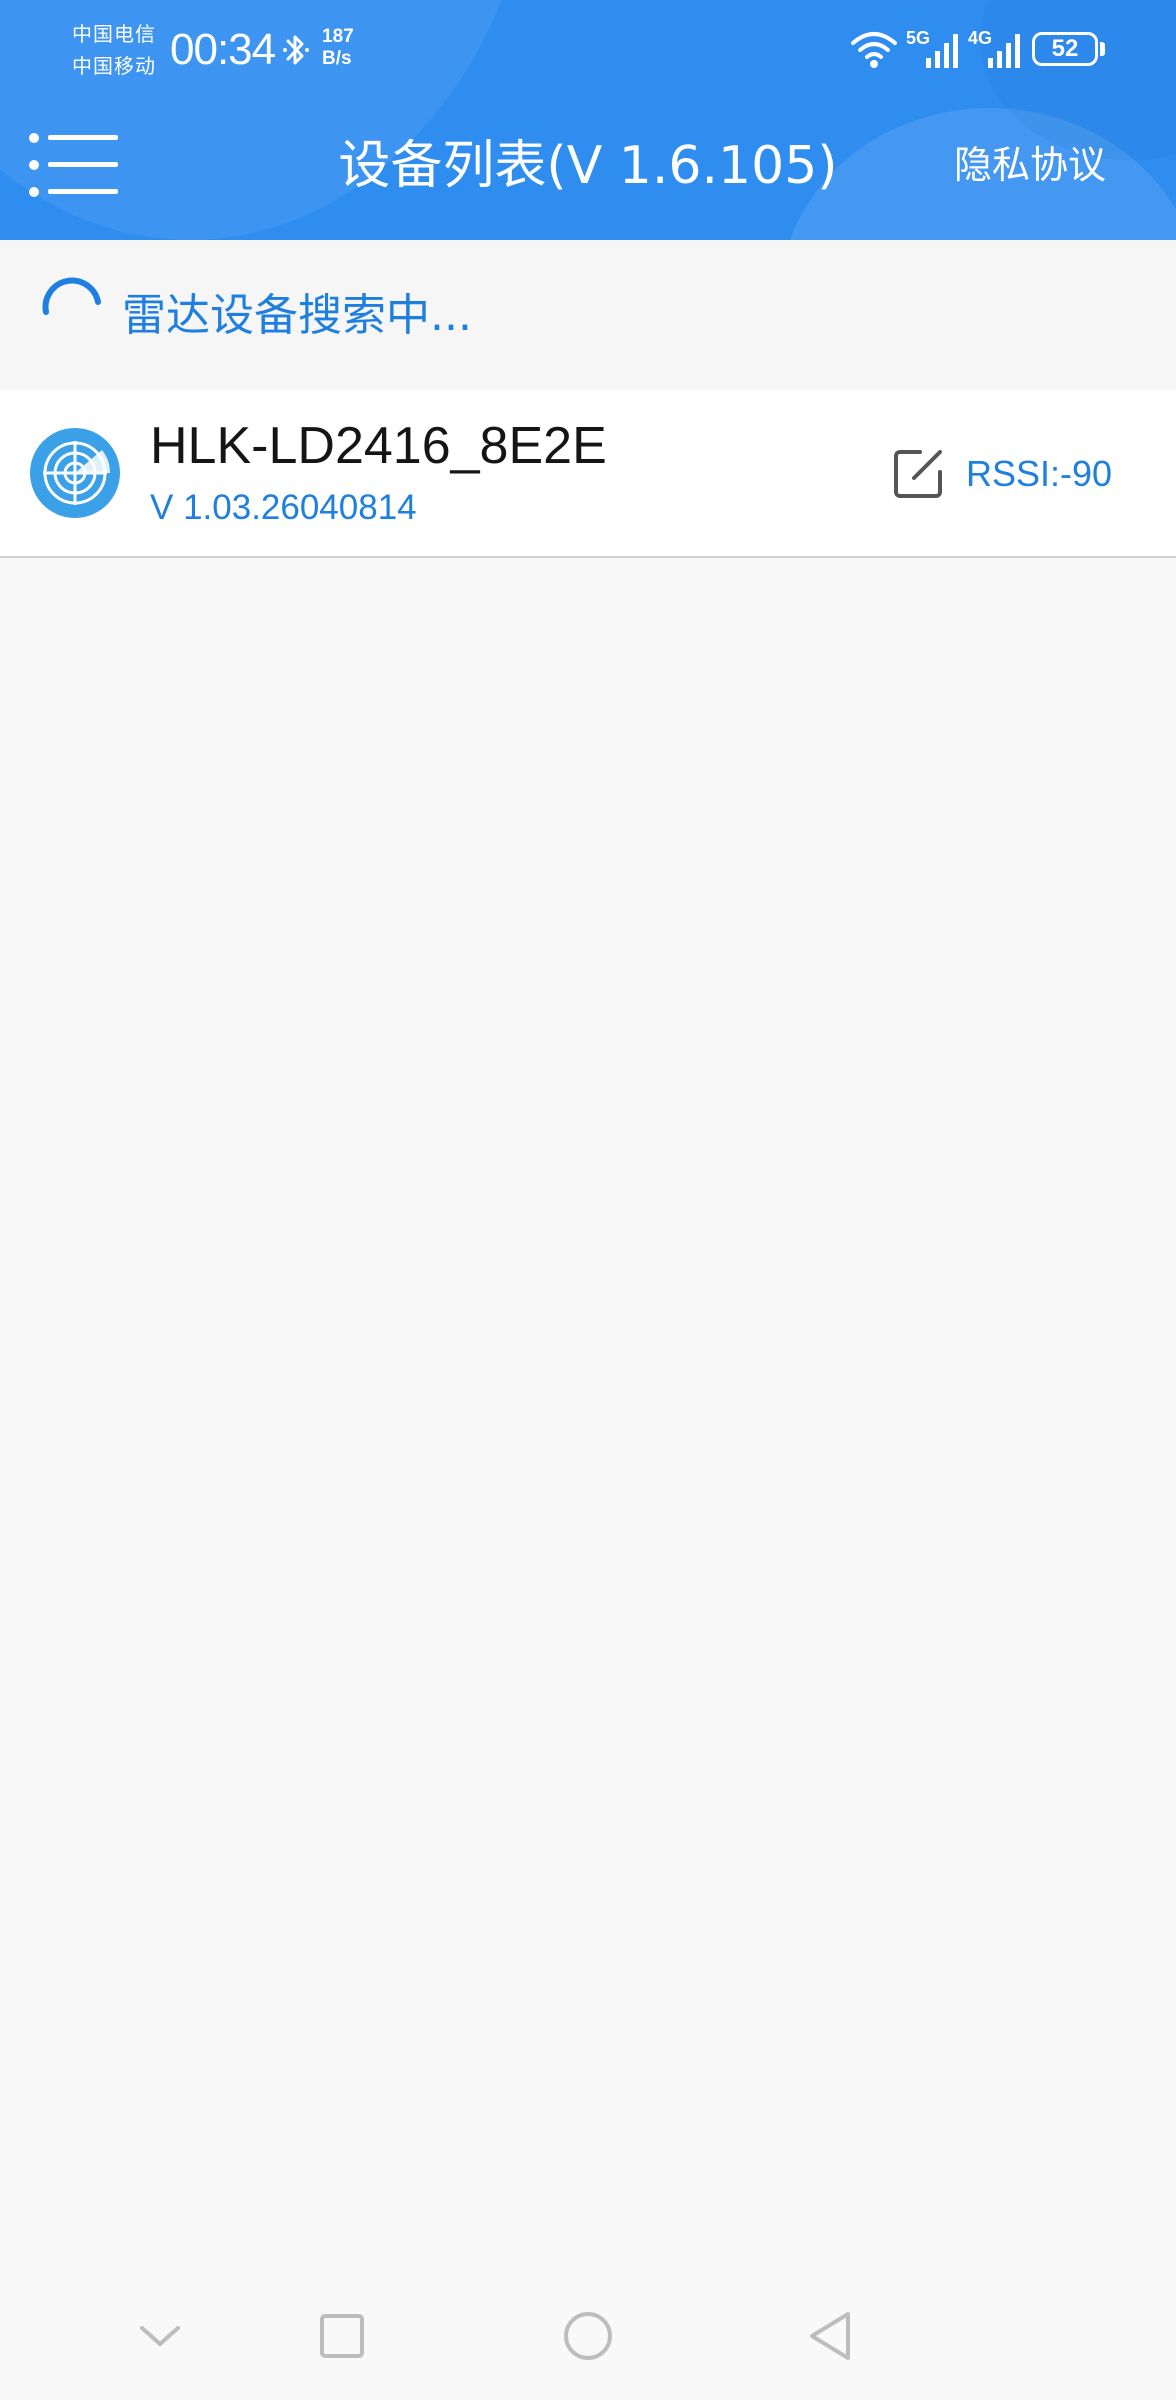 This screenshot has height=2400, width=1176. Describe the element at coordinates (114, 34) in the screenshot. I see `carrier-1: 中国电信` at that location.